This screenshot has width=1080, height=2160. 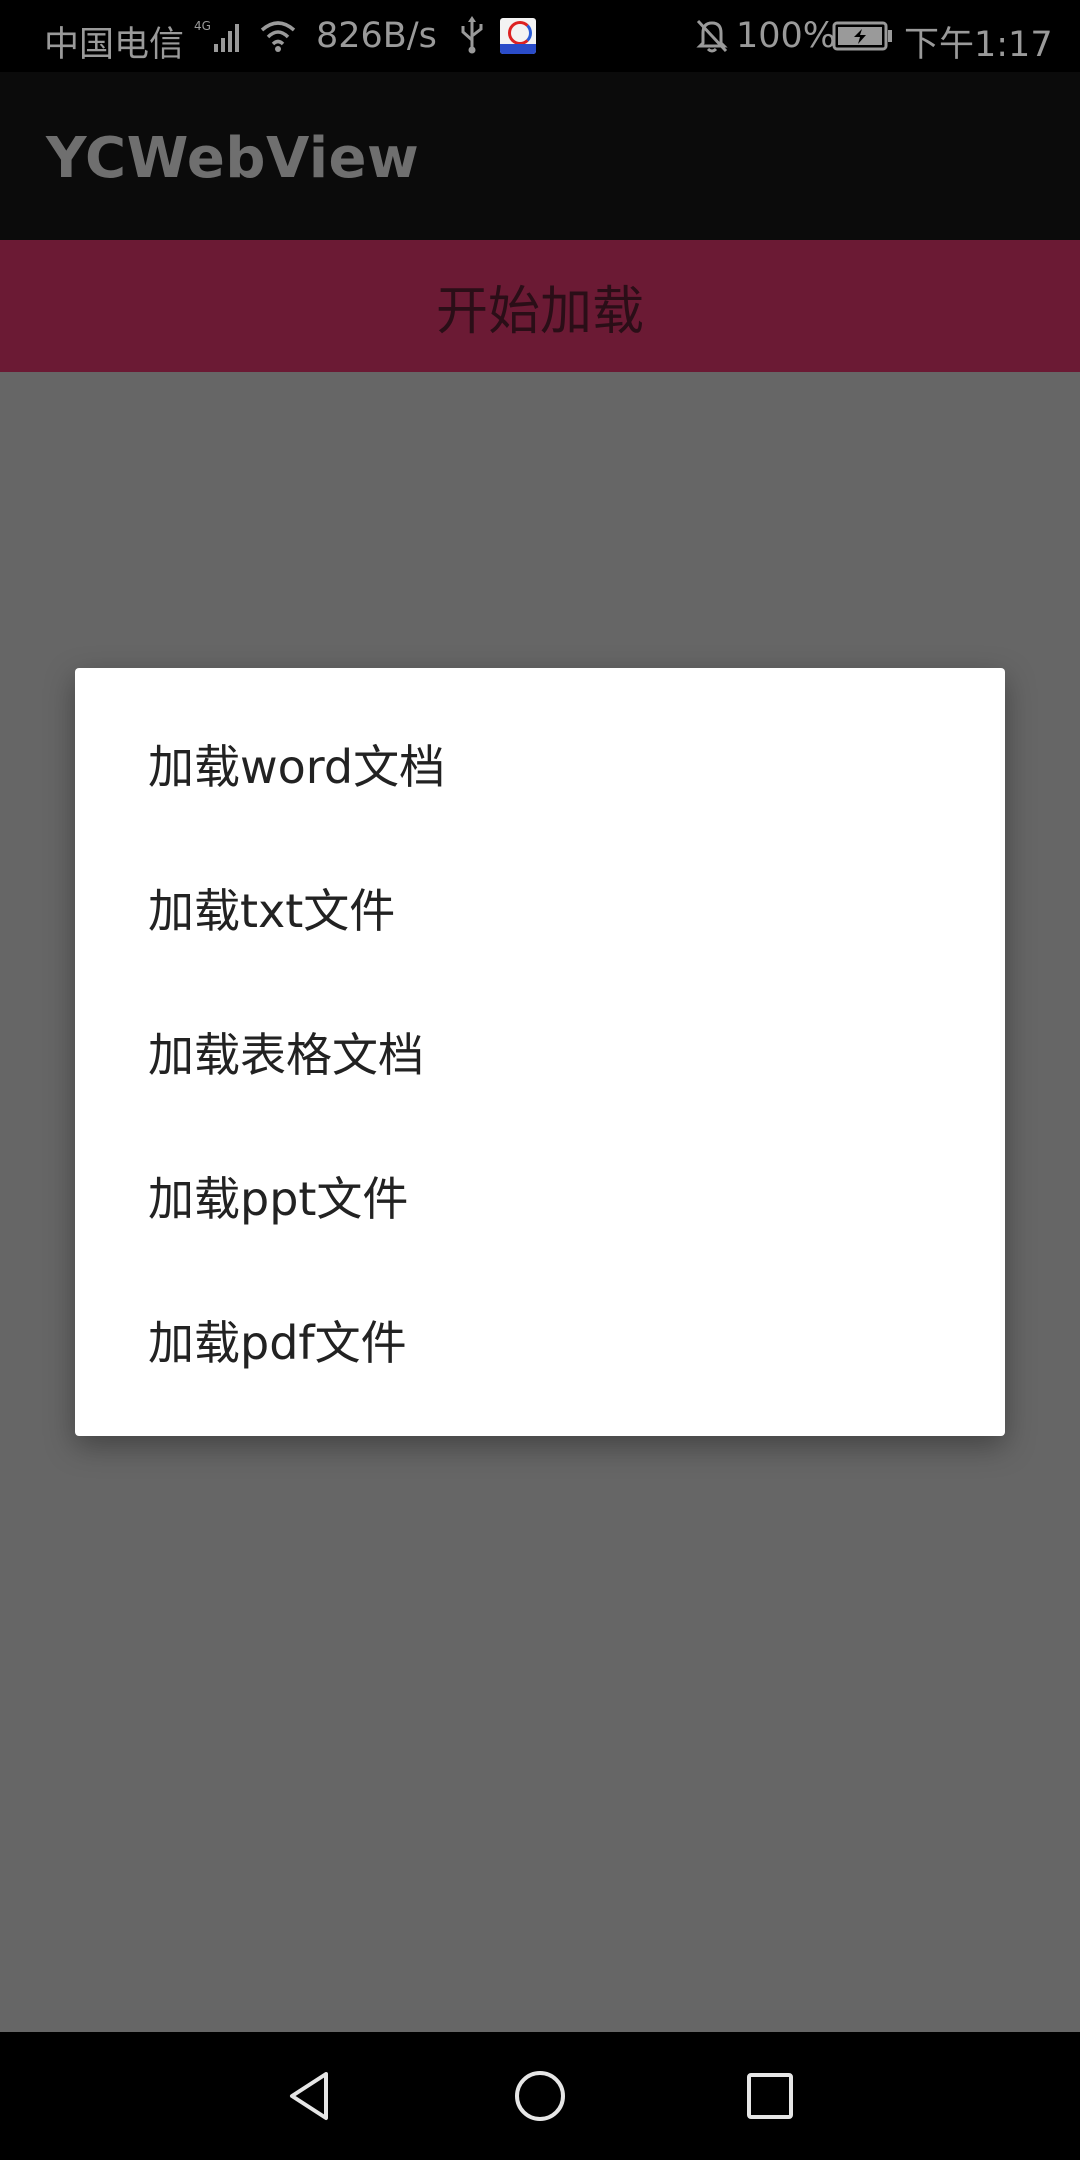 What do you see at coordinates (540, 1340) in the screenshot?
I see `load-pdf-option: 加载pdf文件` at bounding box center [540, 1340].